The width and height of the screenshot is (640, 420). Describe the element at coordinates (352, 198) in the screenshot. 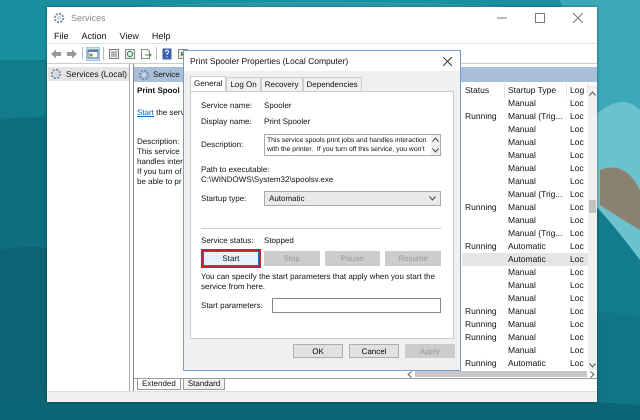

I see `startup-type-dropdown: Automatic` at that location.